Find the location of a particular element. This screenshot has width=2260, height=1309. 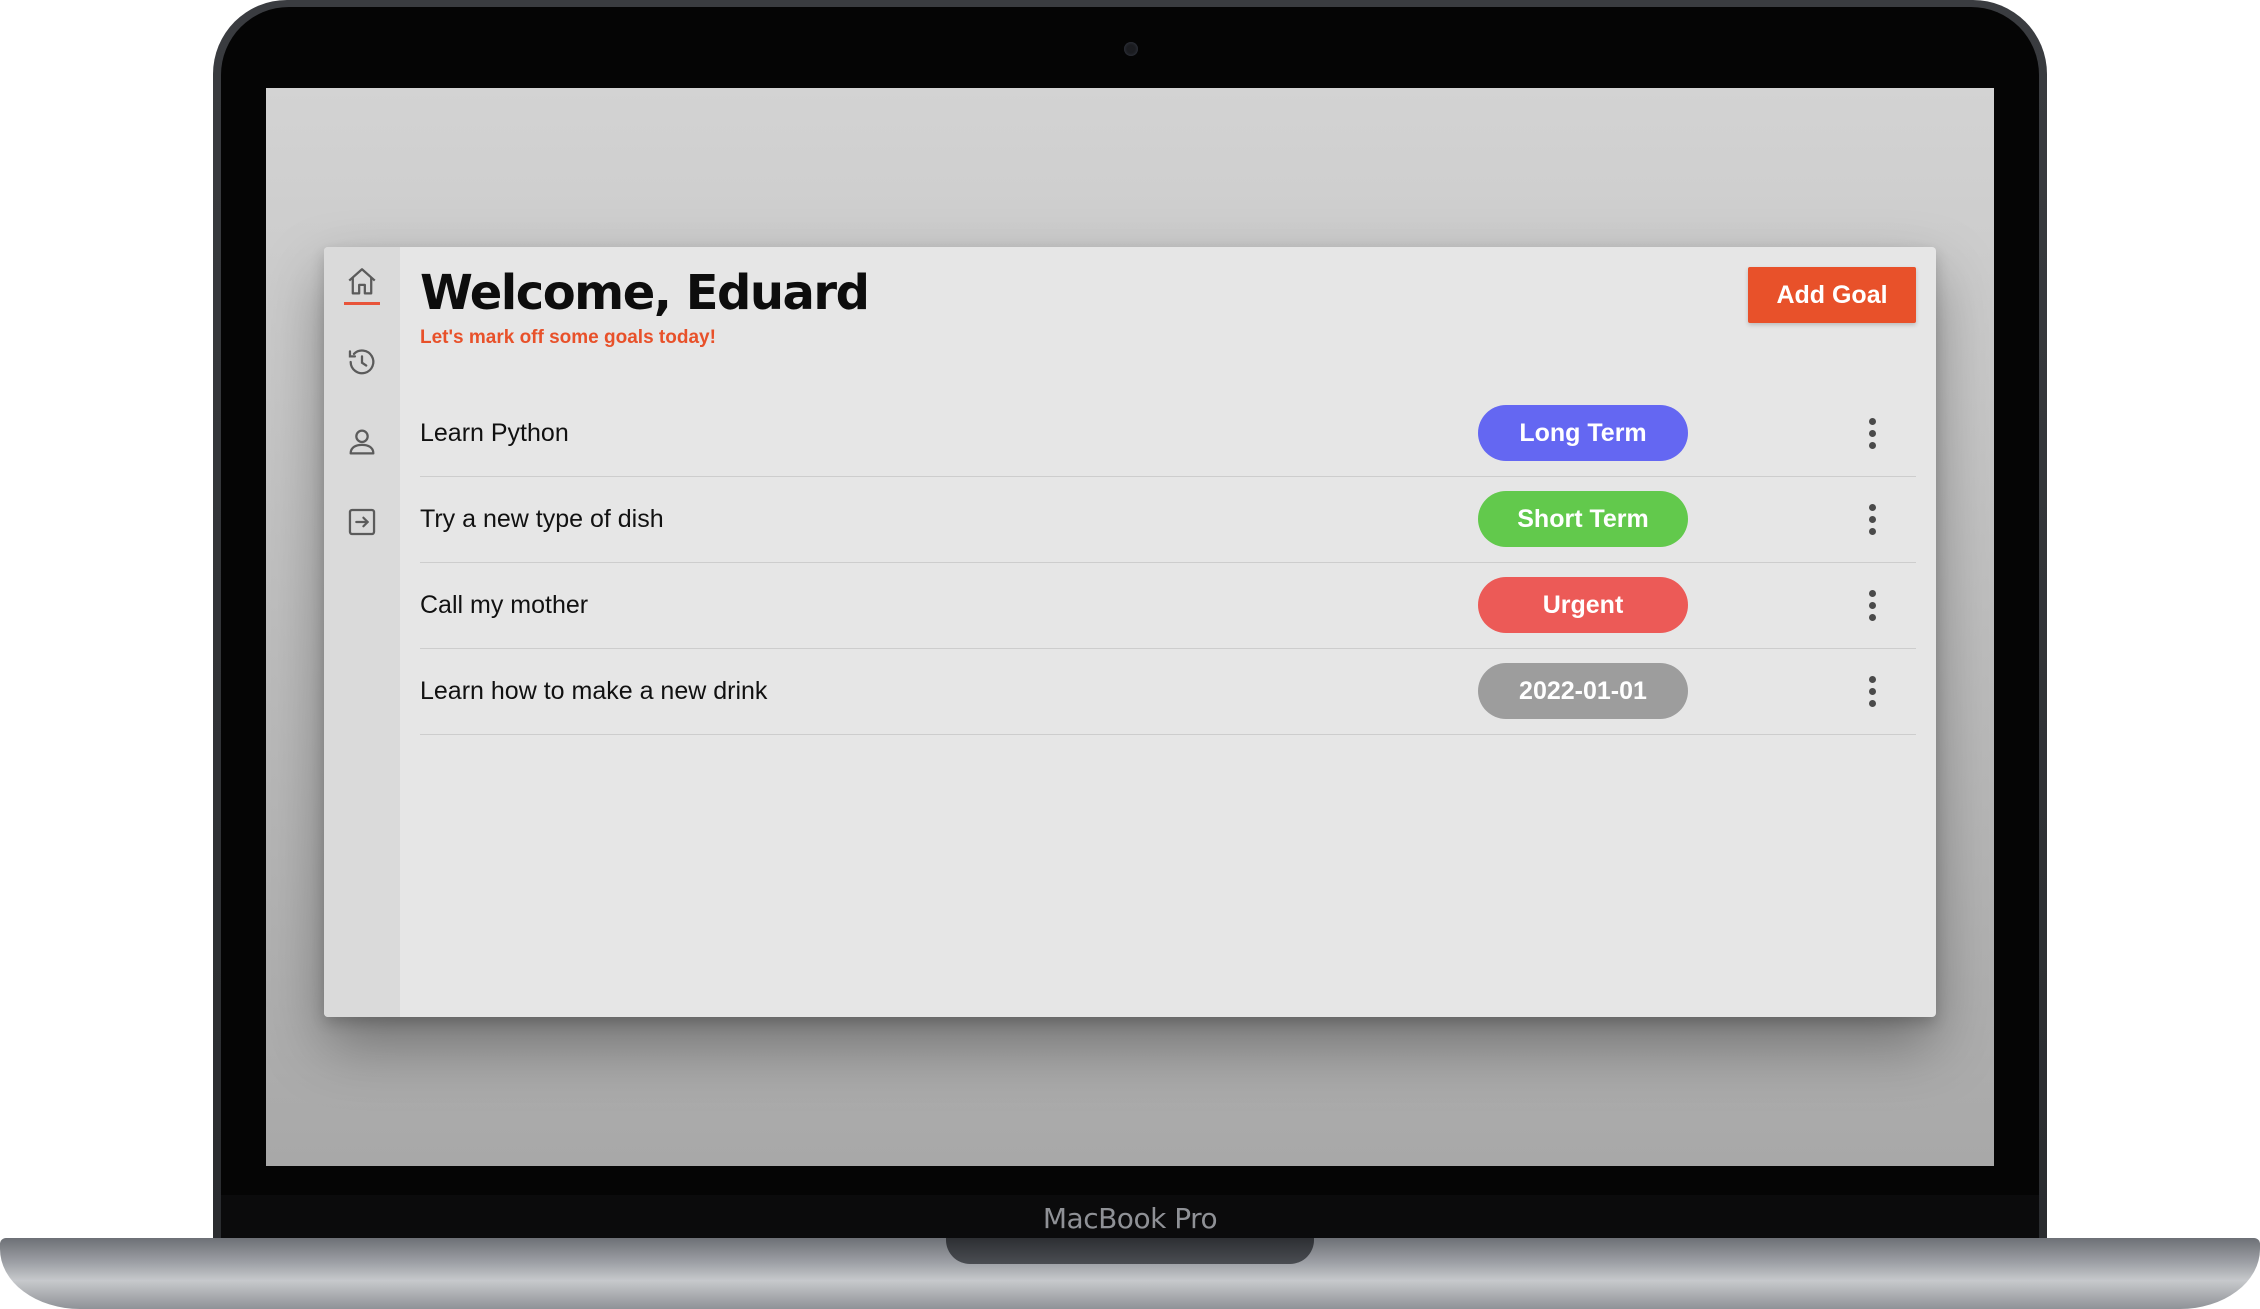

sidebar-item-logout is located at coordinates (362, 522).